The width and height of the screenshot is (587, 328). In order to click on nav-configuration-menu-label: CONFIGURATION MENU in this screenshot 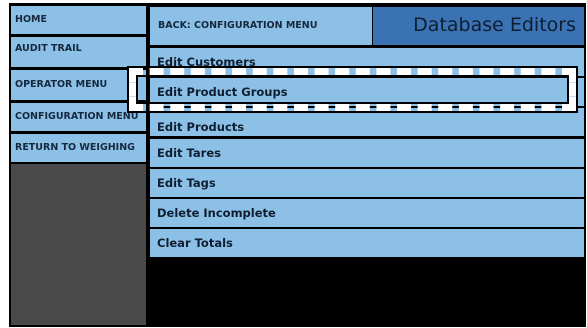, I will do `click(77, 116)`.